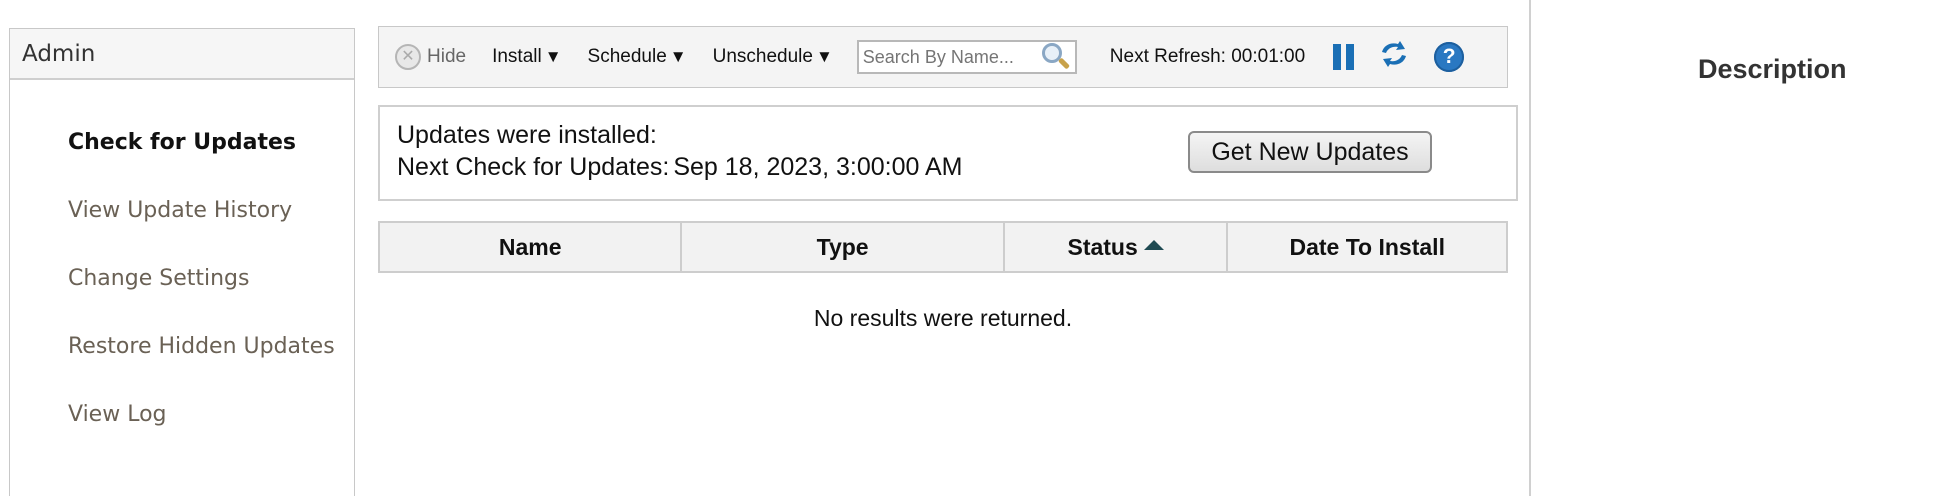 This screenshot has height=496, width=1938. I want to click on close-circle-icon: ✕, so click(408, 57).